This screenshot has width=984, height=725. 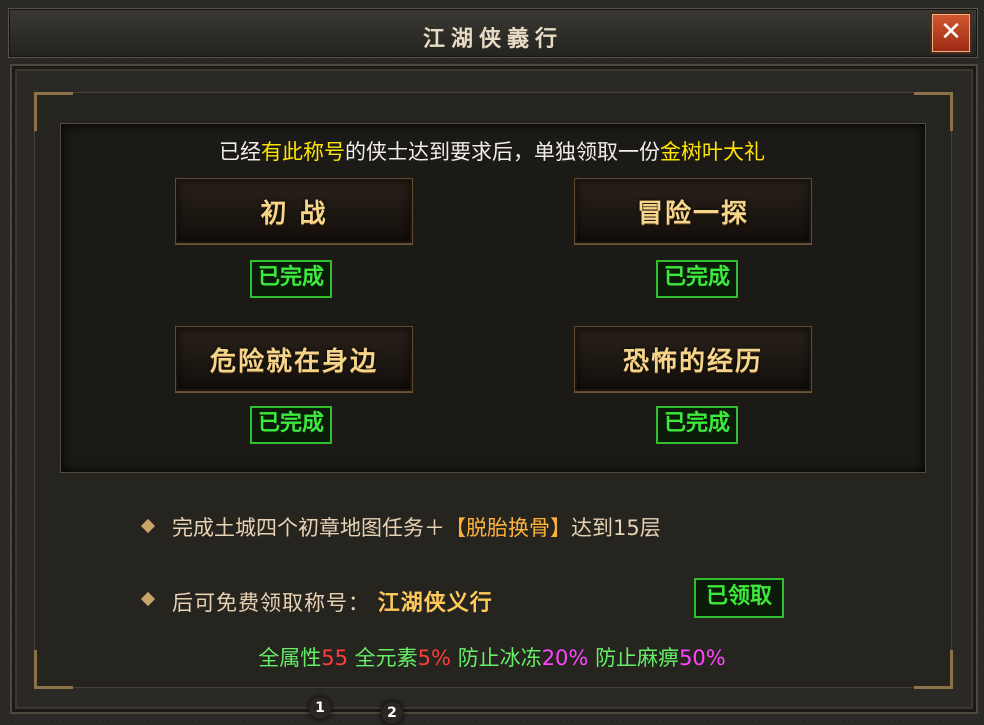 What do you see at coordinates (951, 33) in the screenshot?
I see `close-button: ✕` at bounding box center [951, 33].